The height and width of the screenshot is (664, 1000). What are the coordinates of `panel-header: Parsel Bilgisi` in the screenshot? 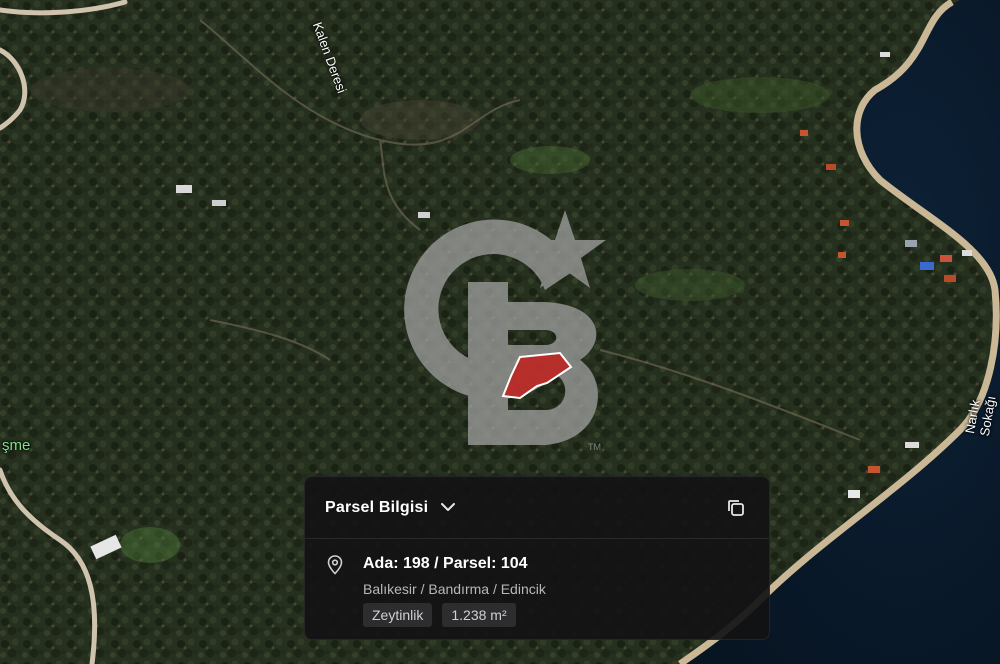 It's located at (537, 508).